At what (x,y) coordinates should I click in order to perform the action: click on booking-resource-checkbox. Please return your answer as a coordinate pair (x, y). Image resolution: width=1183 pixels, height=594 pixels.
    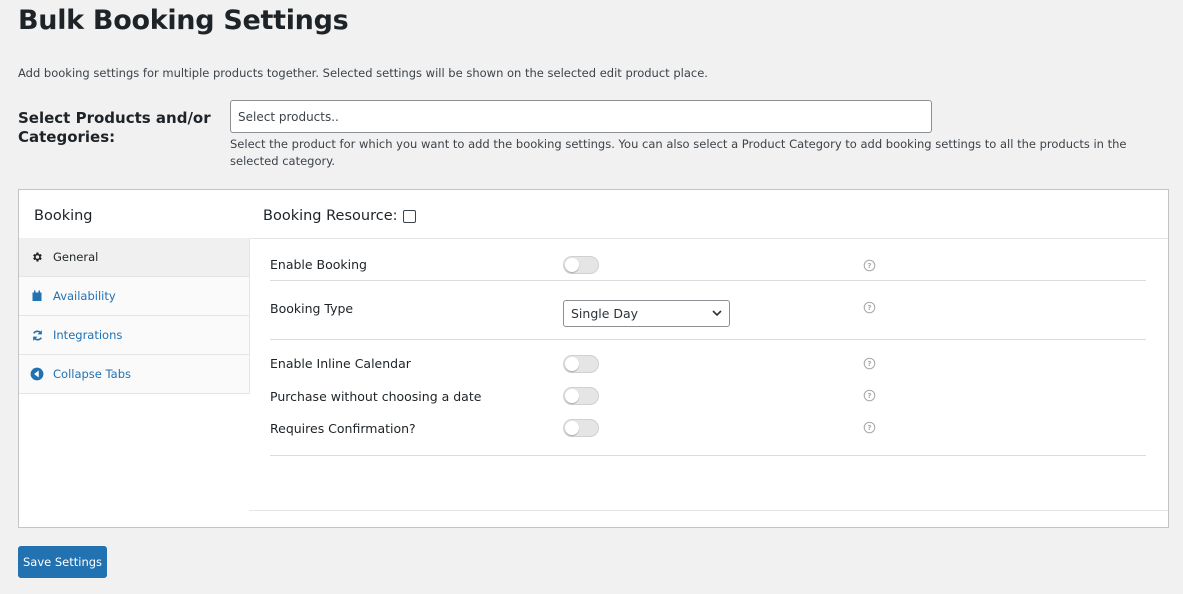
    Looking at the image, I should click on (409, 216).